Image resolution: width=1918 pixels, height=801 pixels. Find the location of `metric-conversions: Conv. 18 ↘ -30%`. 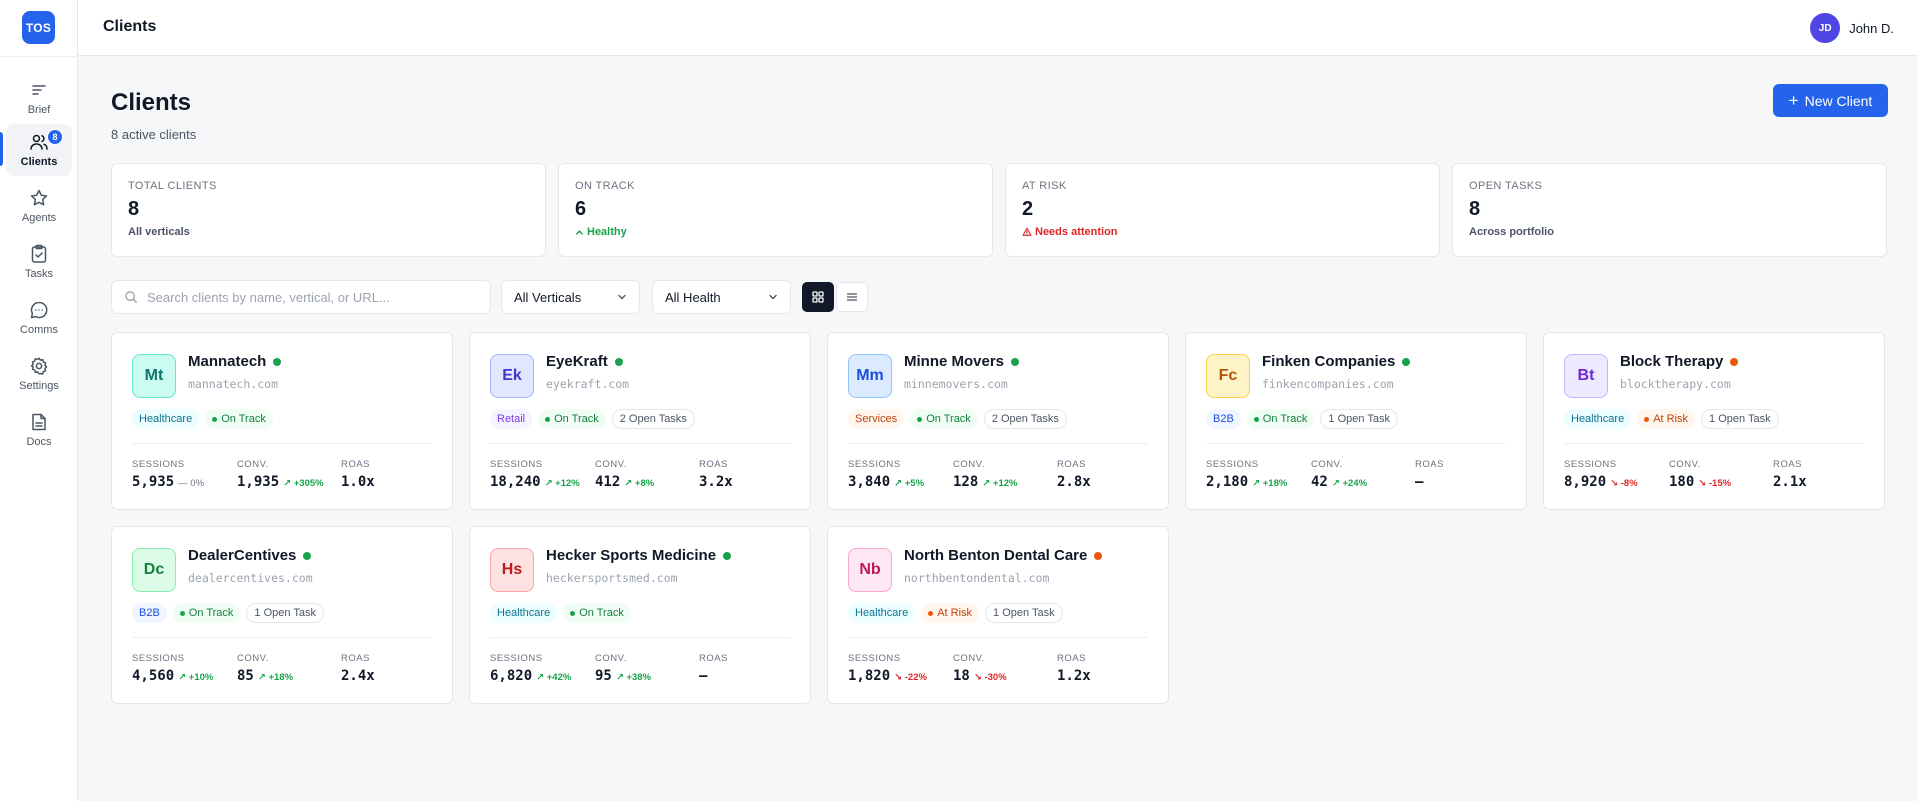

metric-conversions: Conv. 18 ↘ -30% is located at coordinates (980, 668).